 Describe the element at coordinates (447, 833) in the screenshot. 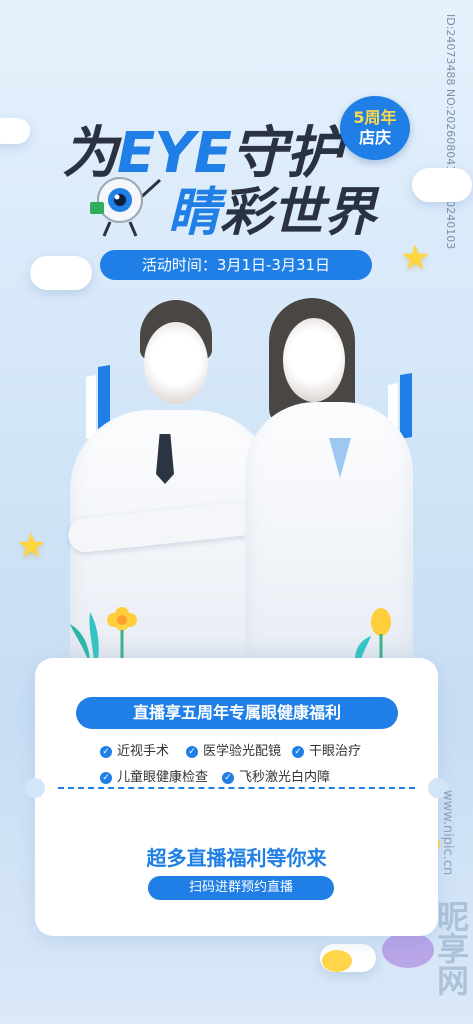

I see `site-url-watermark: www.nipic.cn` at that location.